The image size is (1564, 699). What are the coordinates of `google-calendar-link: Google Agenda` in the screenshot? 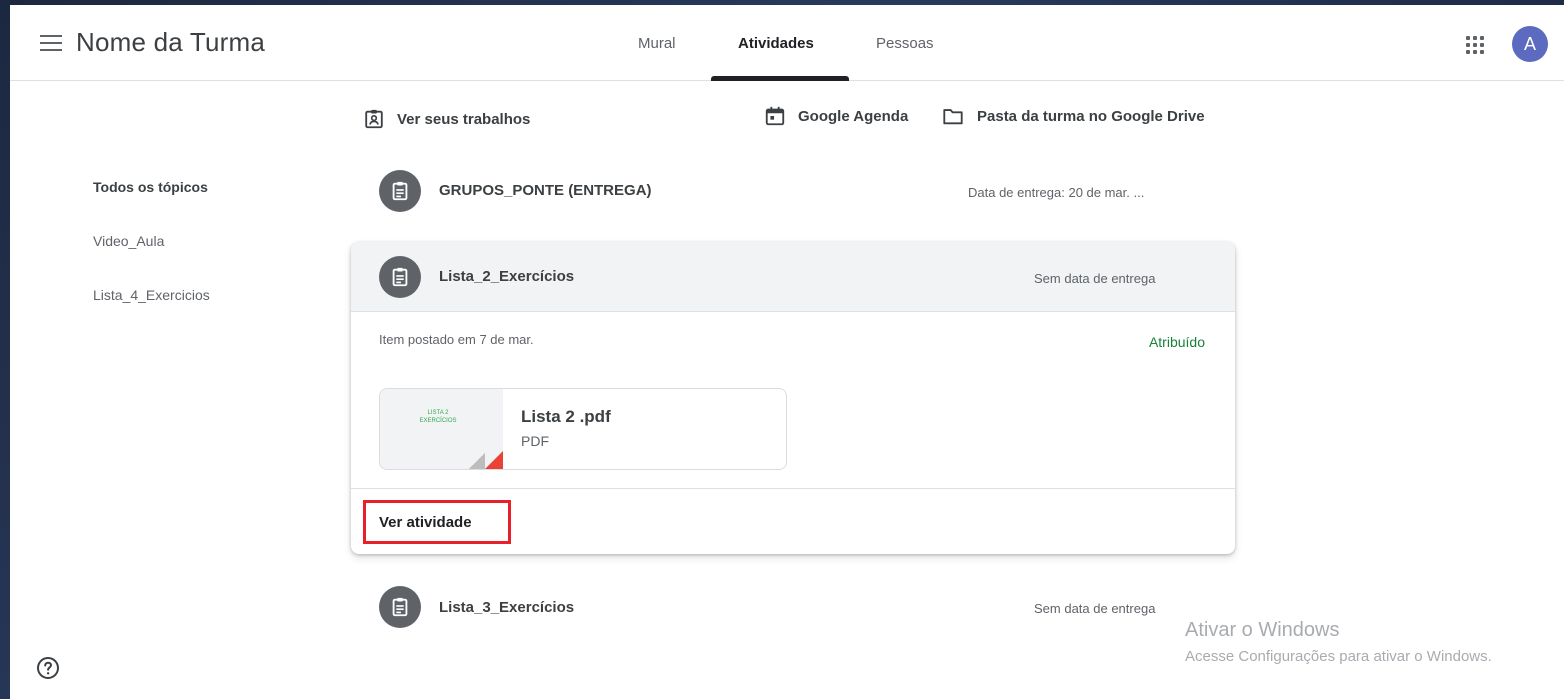 It's located at (836, 116).